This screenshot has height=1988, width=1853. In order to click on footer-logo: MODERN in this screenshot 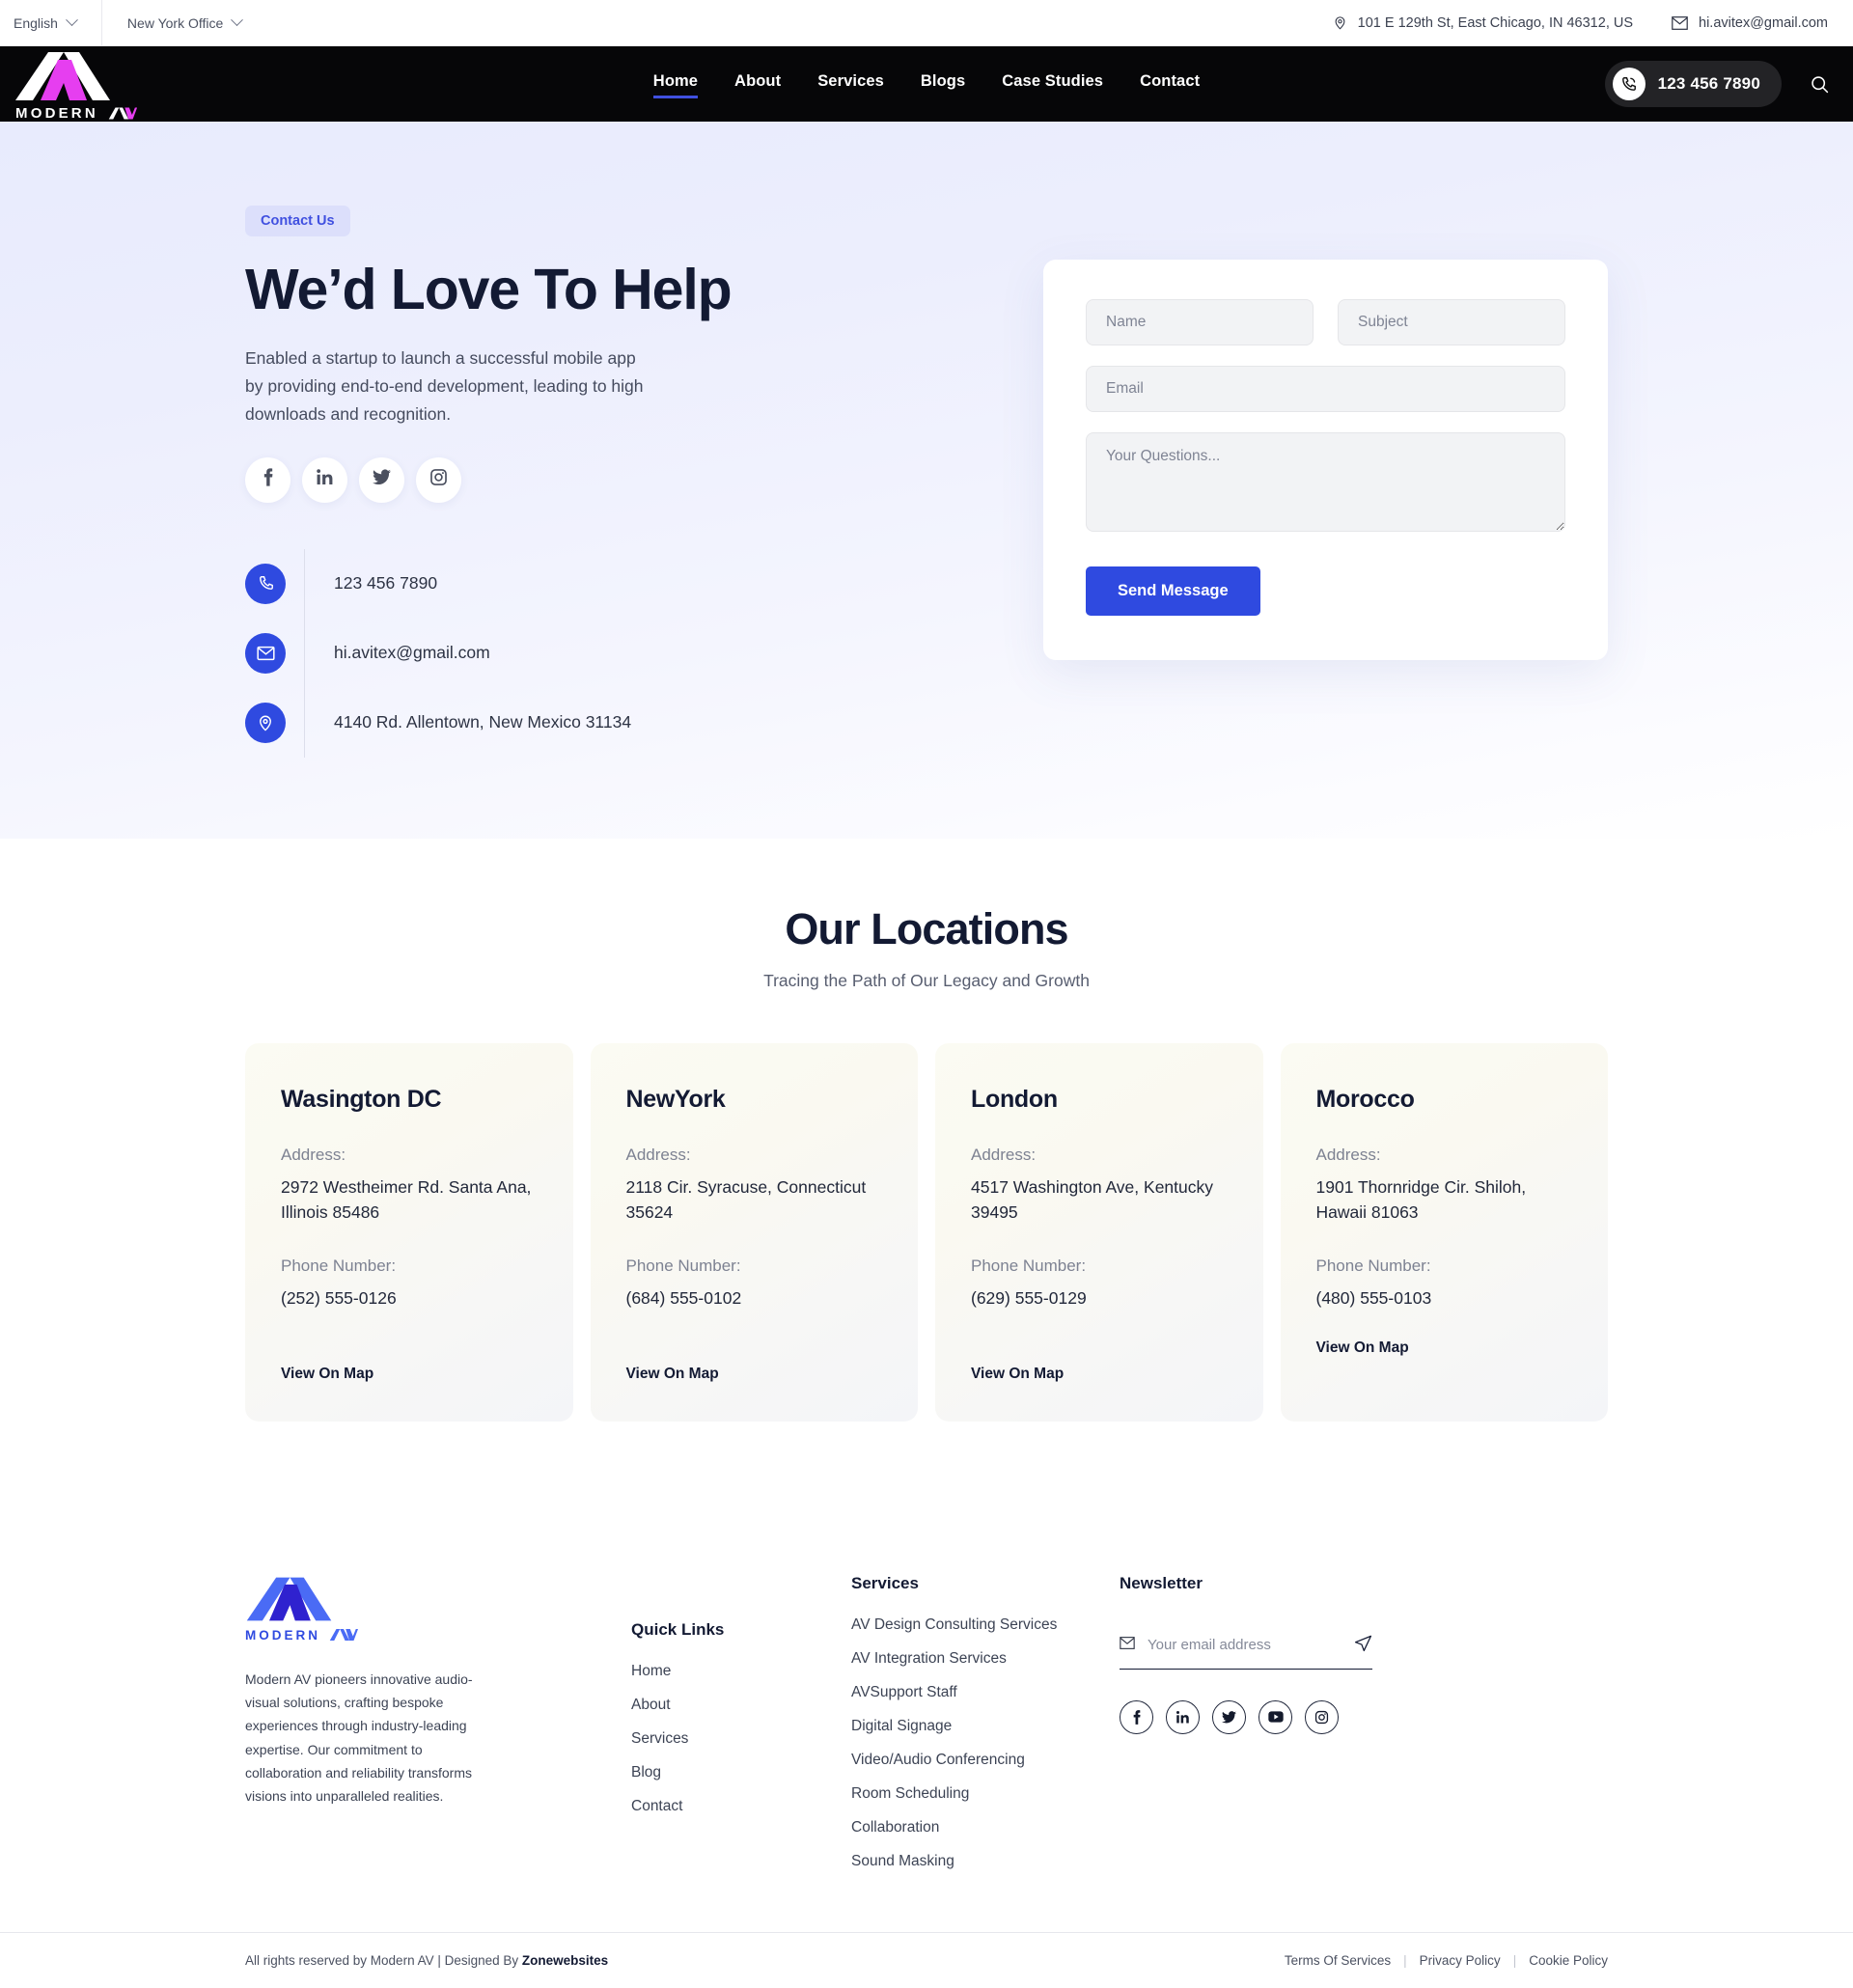, I will do `click(438, 1608)`.